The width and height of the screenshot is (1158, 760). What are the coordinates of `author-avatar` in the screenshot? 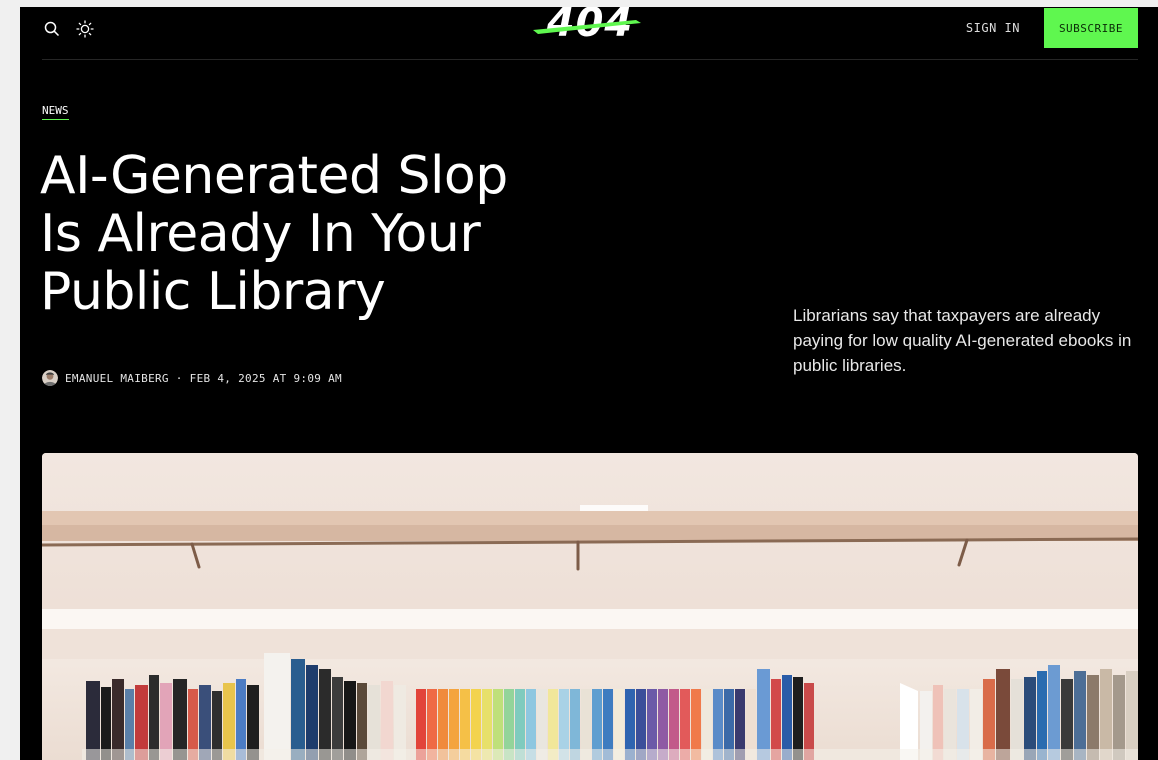 It's located at (50, 378).